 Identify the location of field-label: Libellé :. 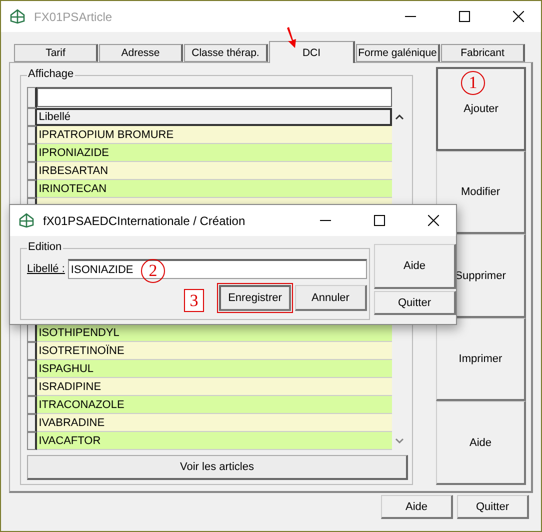
(46, 269).